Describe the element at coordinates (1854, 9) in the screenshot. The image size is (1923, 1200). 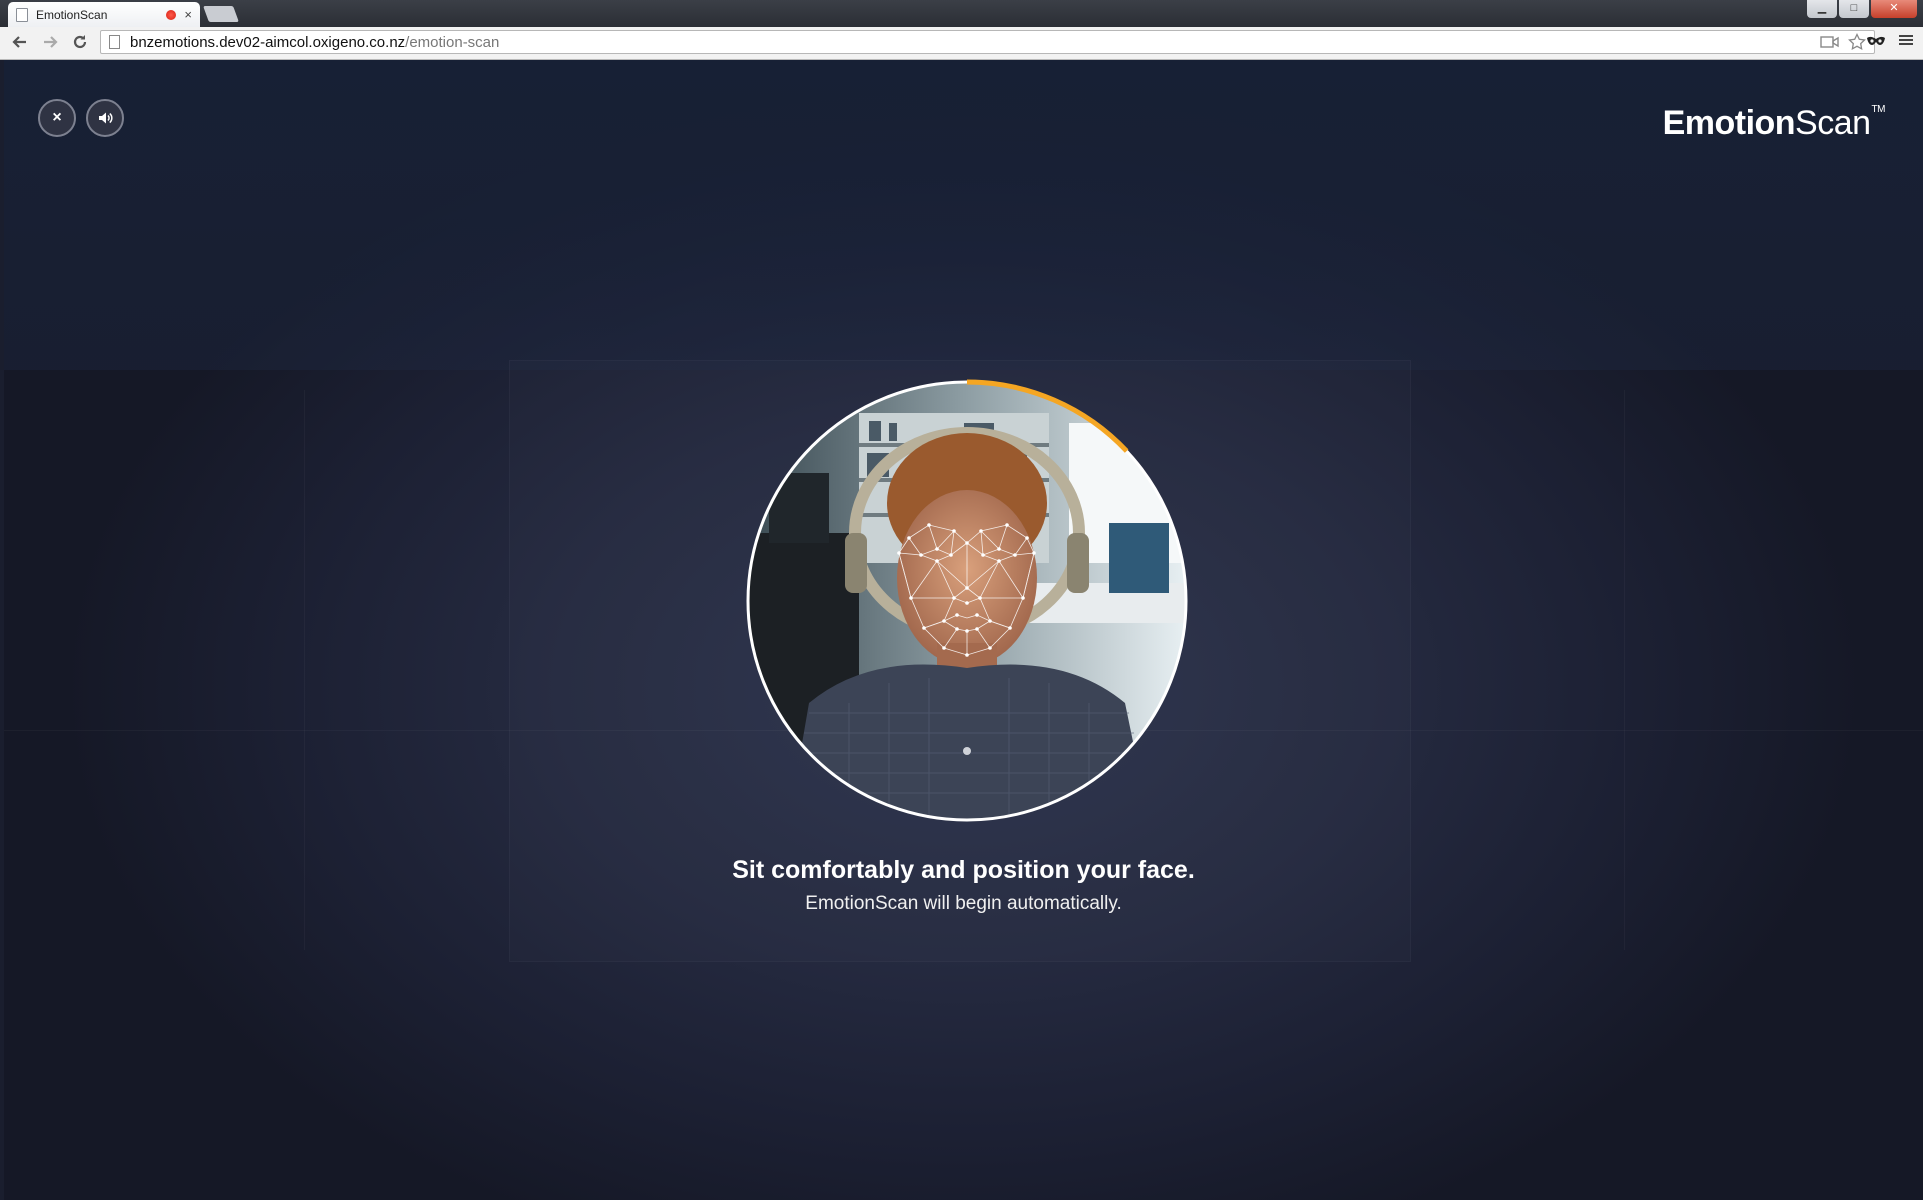
I see `maximize-button: □` at that location.